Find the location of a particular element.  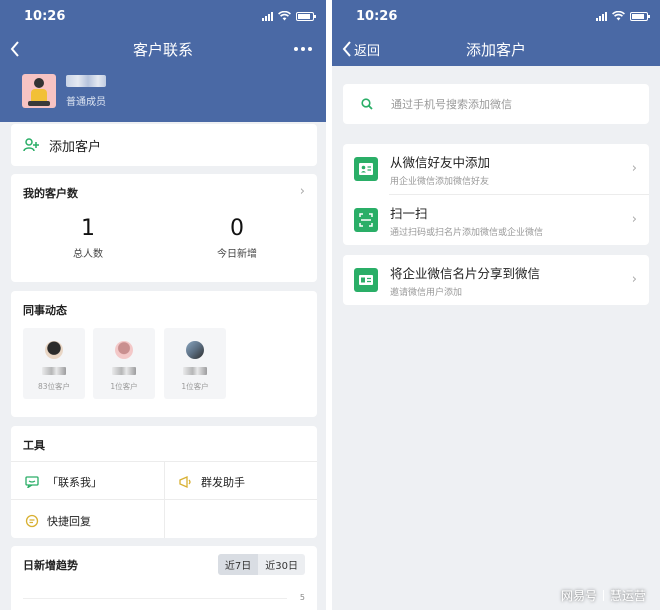

option-title: 扫一扫 is located at coordinates (409, 213).